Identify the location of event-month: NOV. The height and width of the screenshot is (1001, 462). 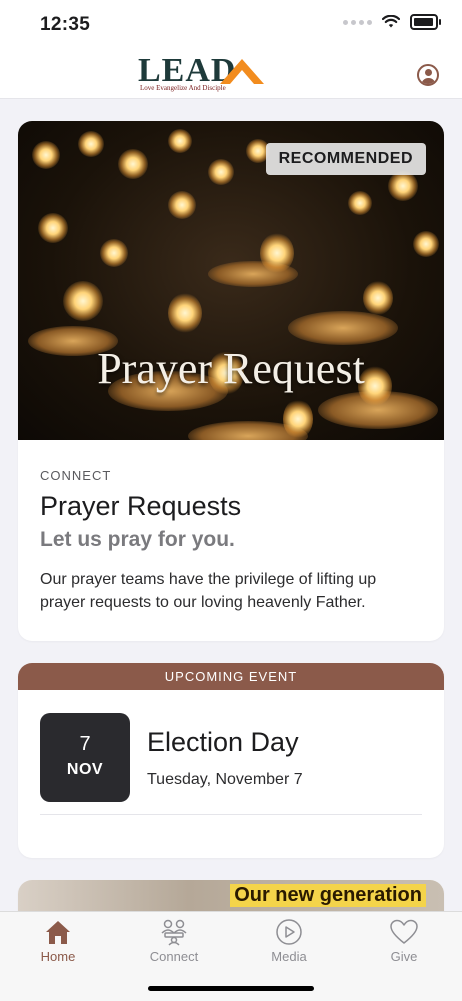
(85, 769).